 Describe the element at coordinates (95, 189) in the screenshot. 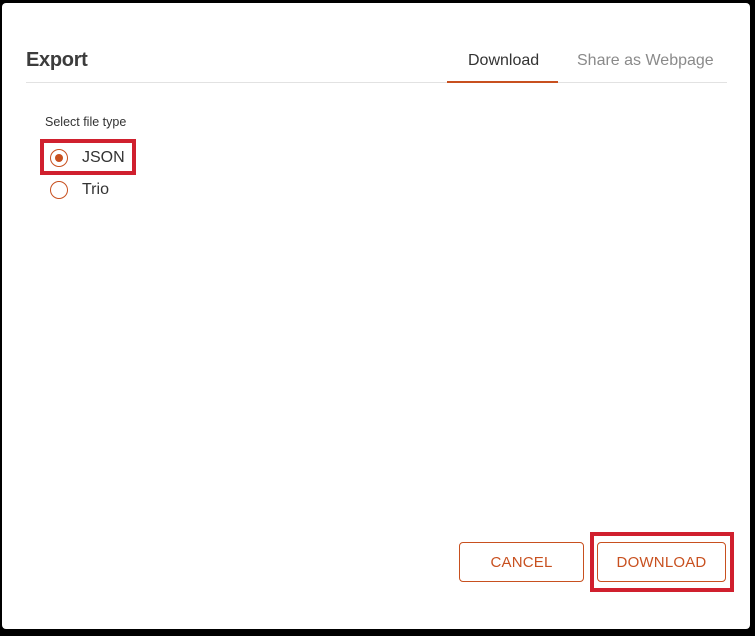

I see `radio-label-trio: Trio` at that location.